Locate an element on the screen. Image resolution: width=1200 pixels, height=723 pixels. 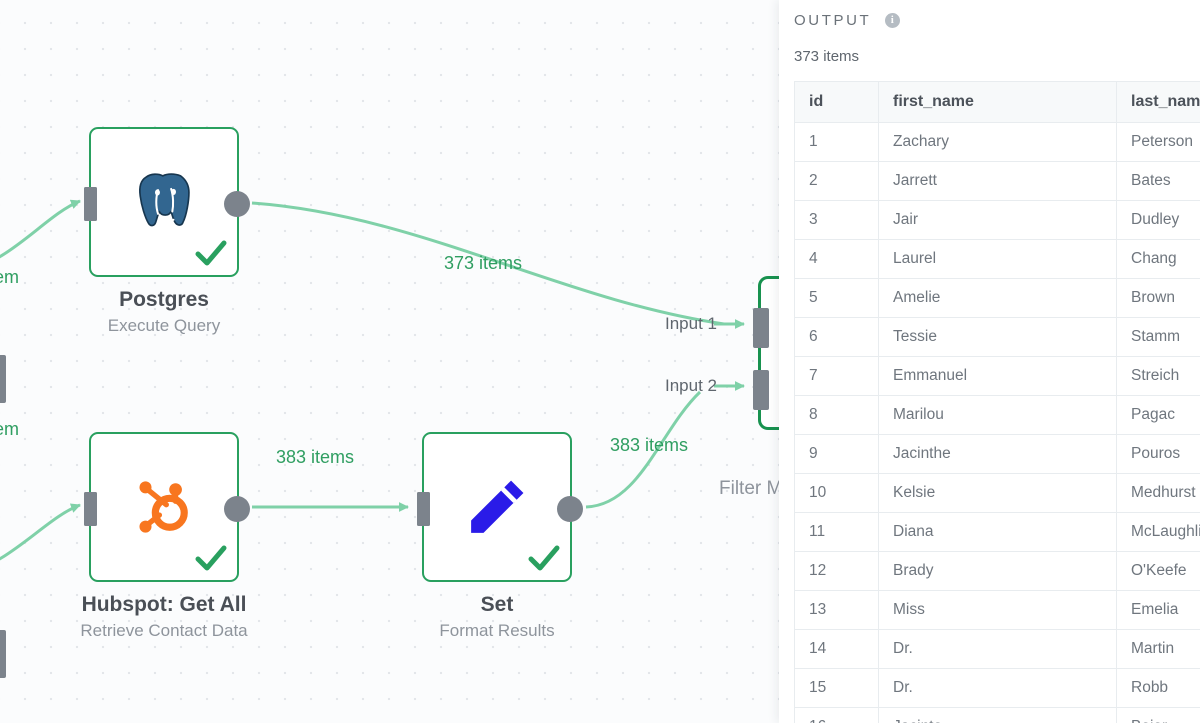
output-items-count: 373 items is located at coordinates (827, 56).